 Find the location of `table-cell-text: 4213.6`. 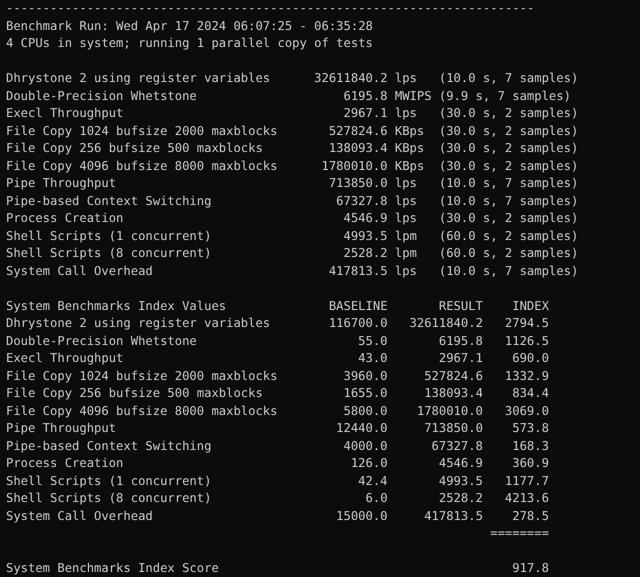

table-cell-text: 4213.6 is located at coordinates (526, 498).